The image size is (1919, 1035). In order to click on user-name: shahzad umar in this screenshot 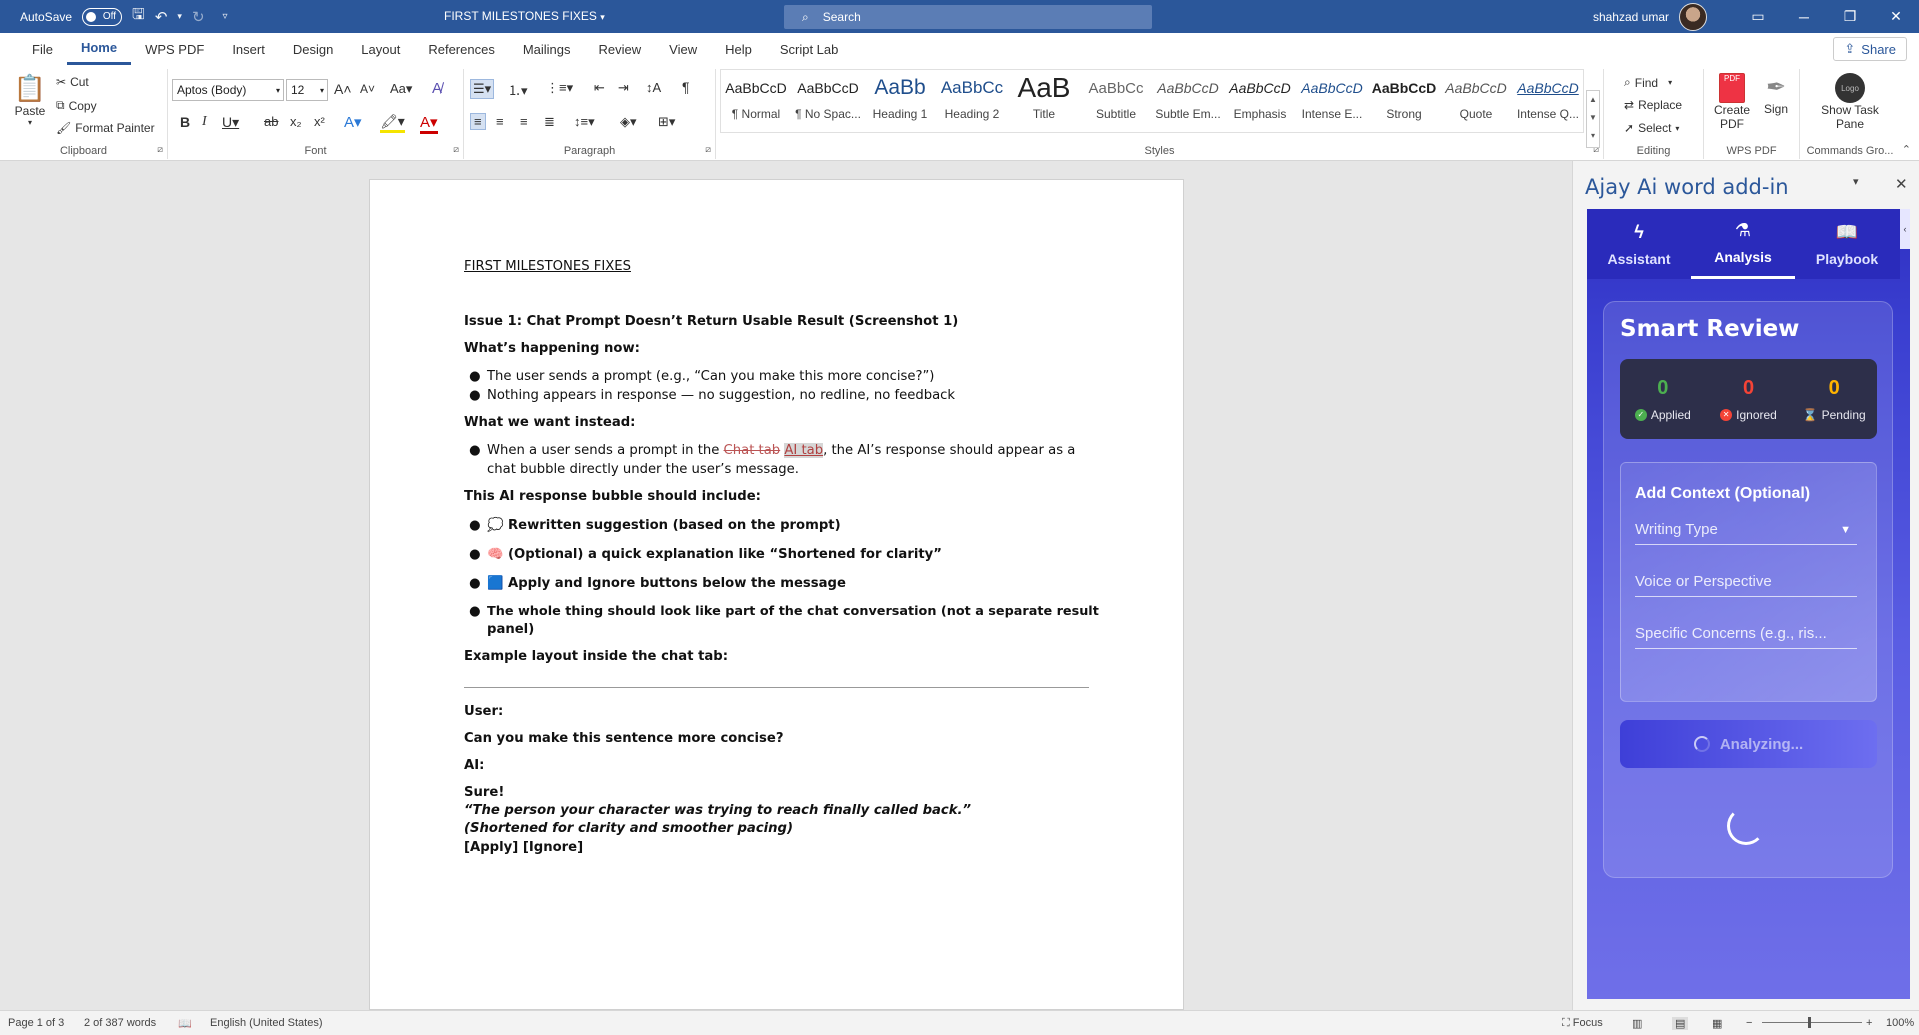, I will do `click(1631, 17)`.